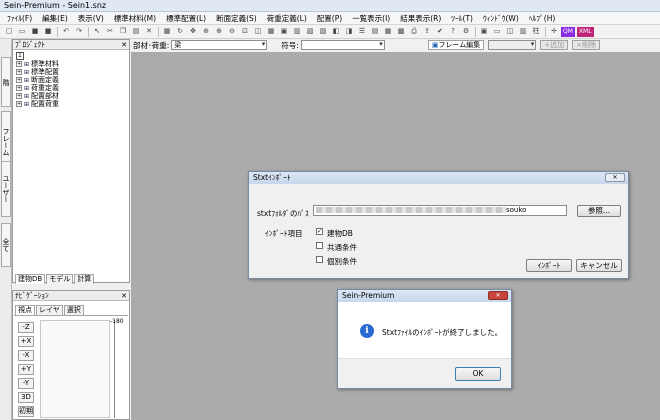  I want to click on print-icon: ⎙, so click(414, 31).